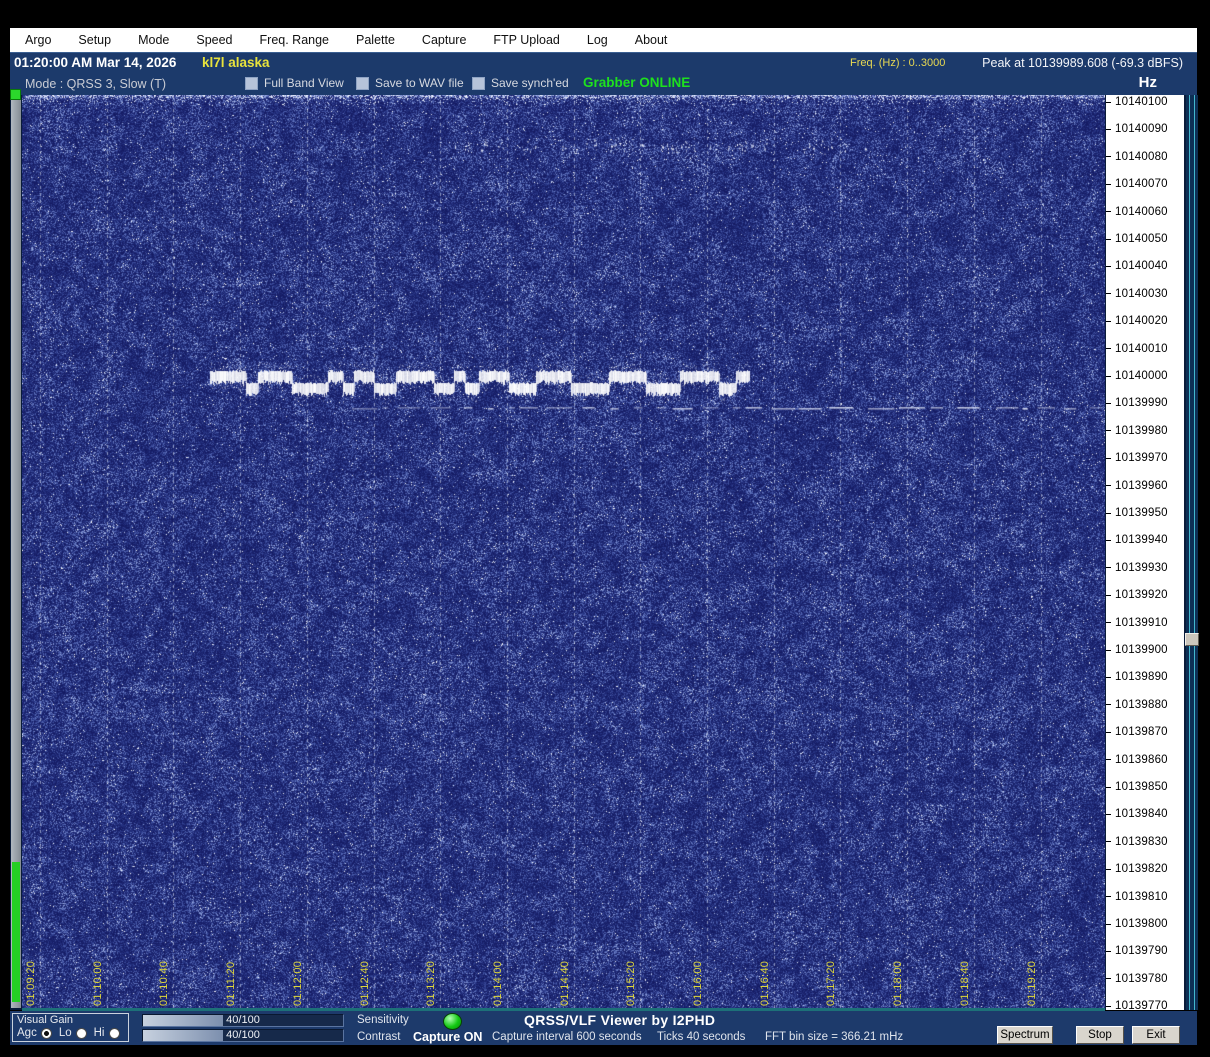 This screenshot has height=1057, width=1210. I want to click on station-callsign: kl7l alaska, so click(236, 62).